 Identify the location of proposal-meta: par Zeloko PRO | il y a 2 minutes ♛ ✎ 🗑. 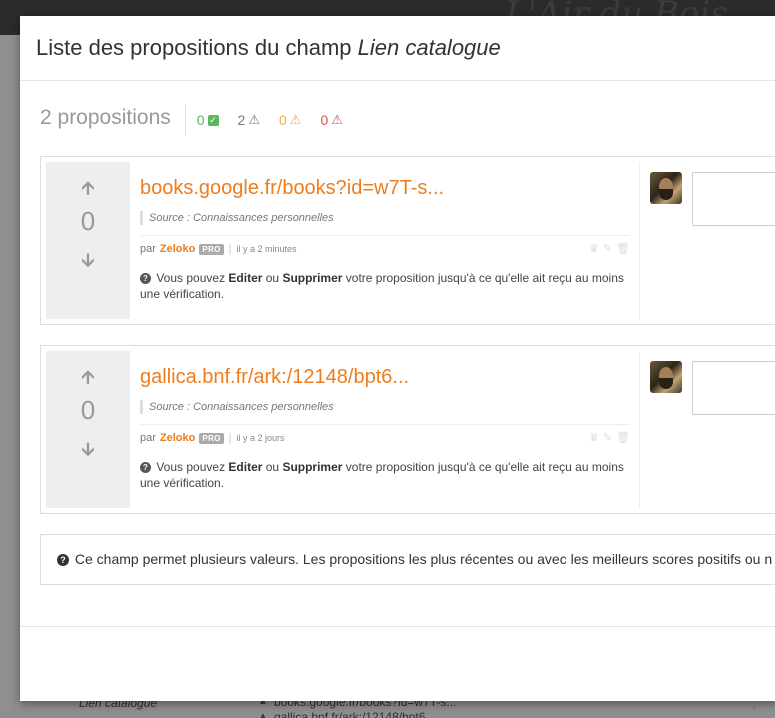
(385, 249).